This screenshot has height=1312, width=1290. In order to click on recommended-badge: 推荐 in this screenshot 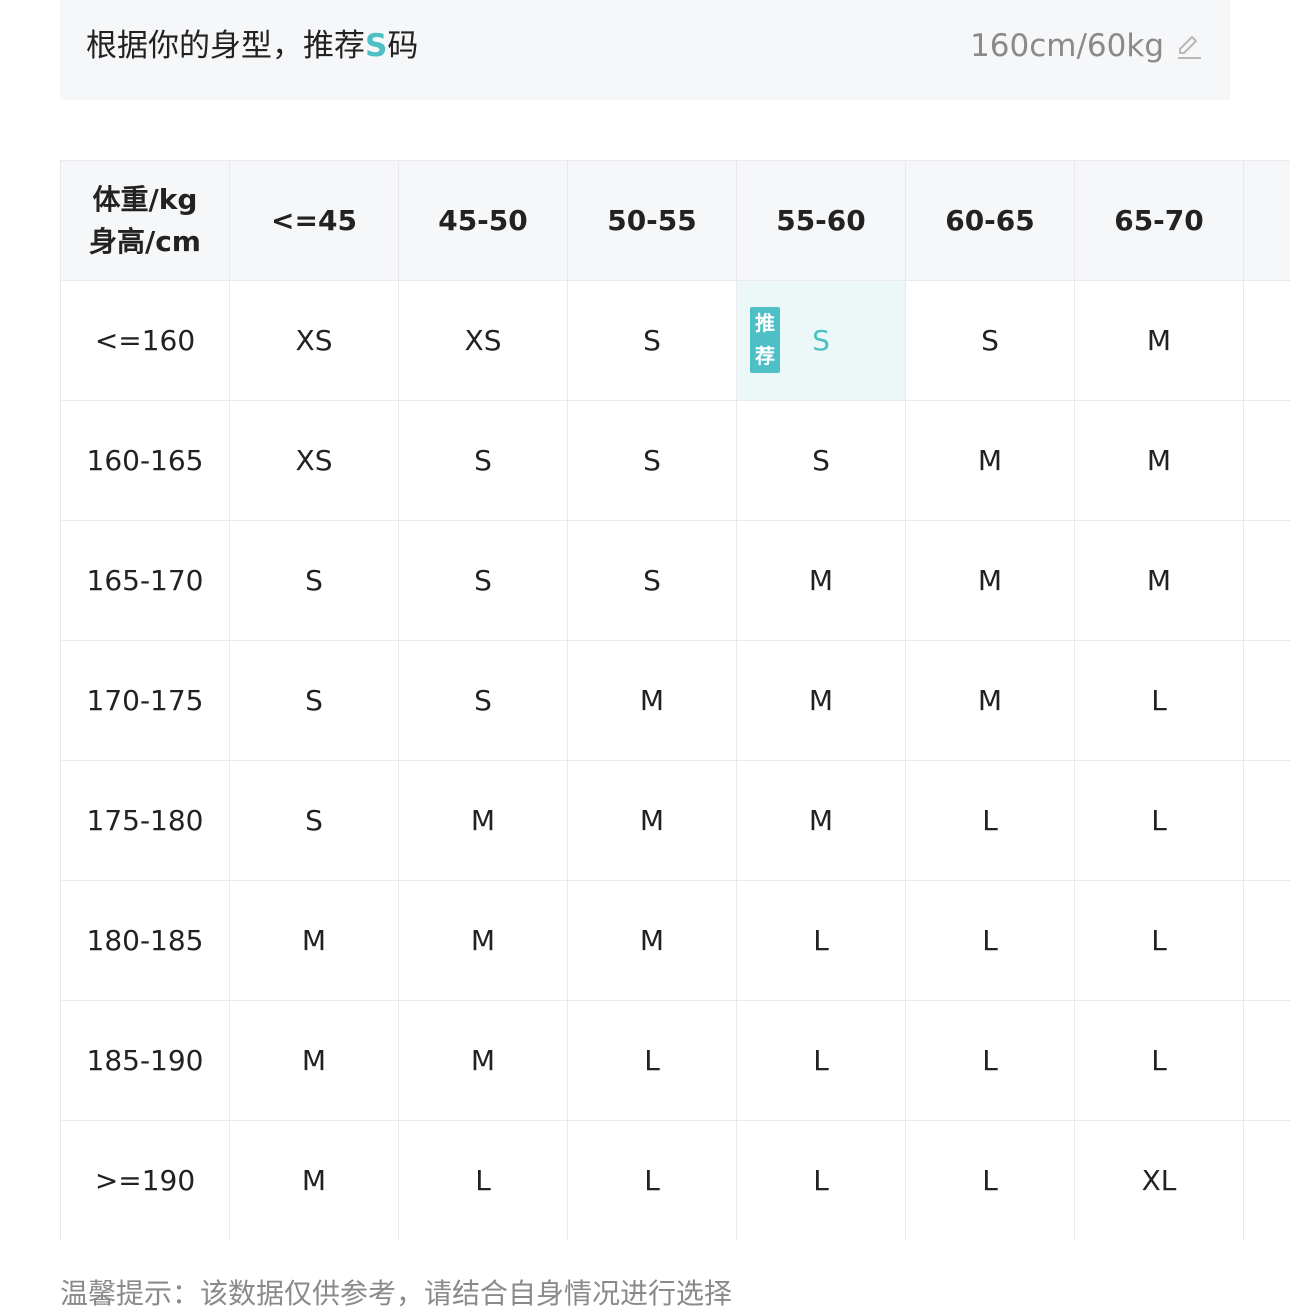, I will do `click(765, 340)`.